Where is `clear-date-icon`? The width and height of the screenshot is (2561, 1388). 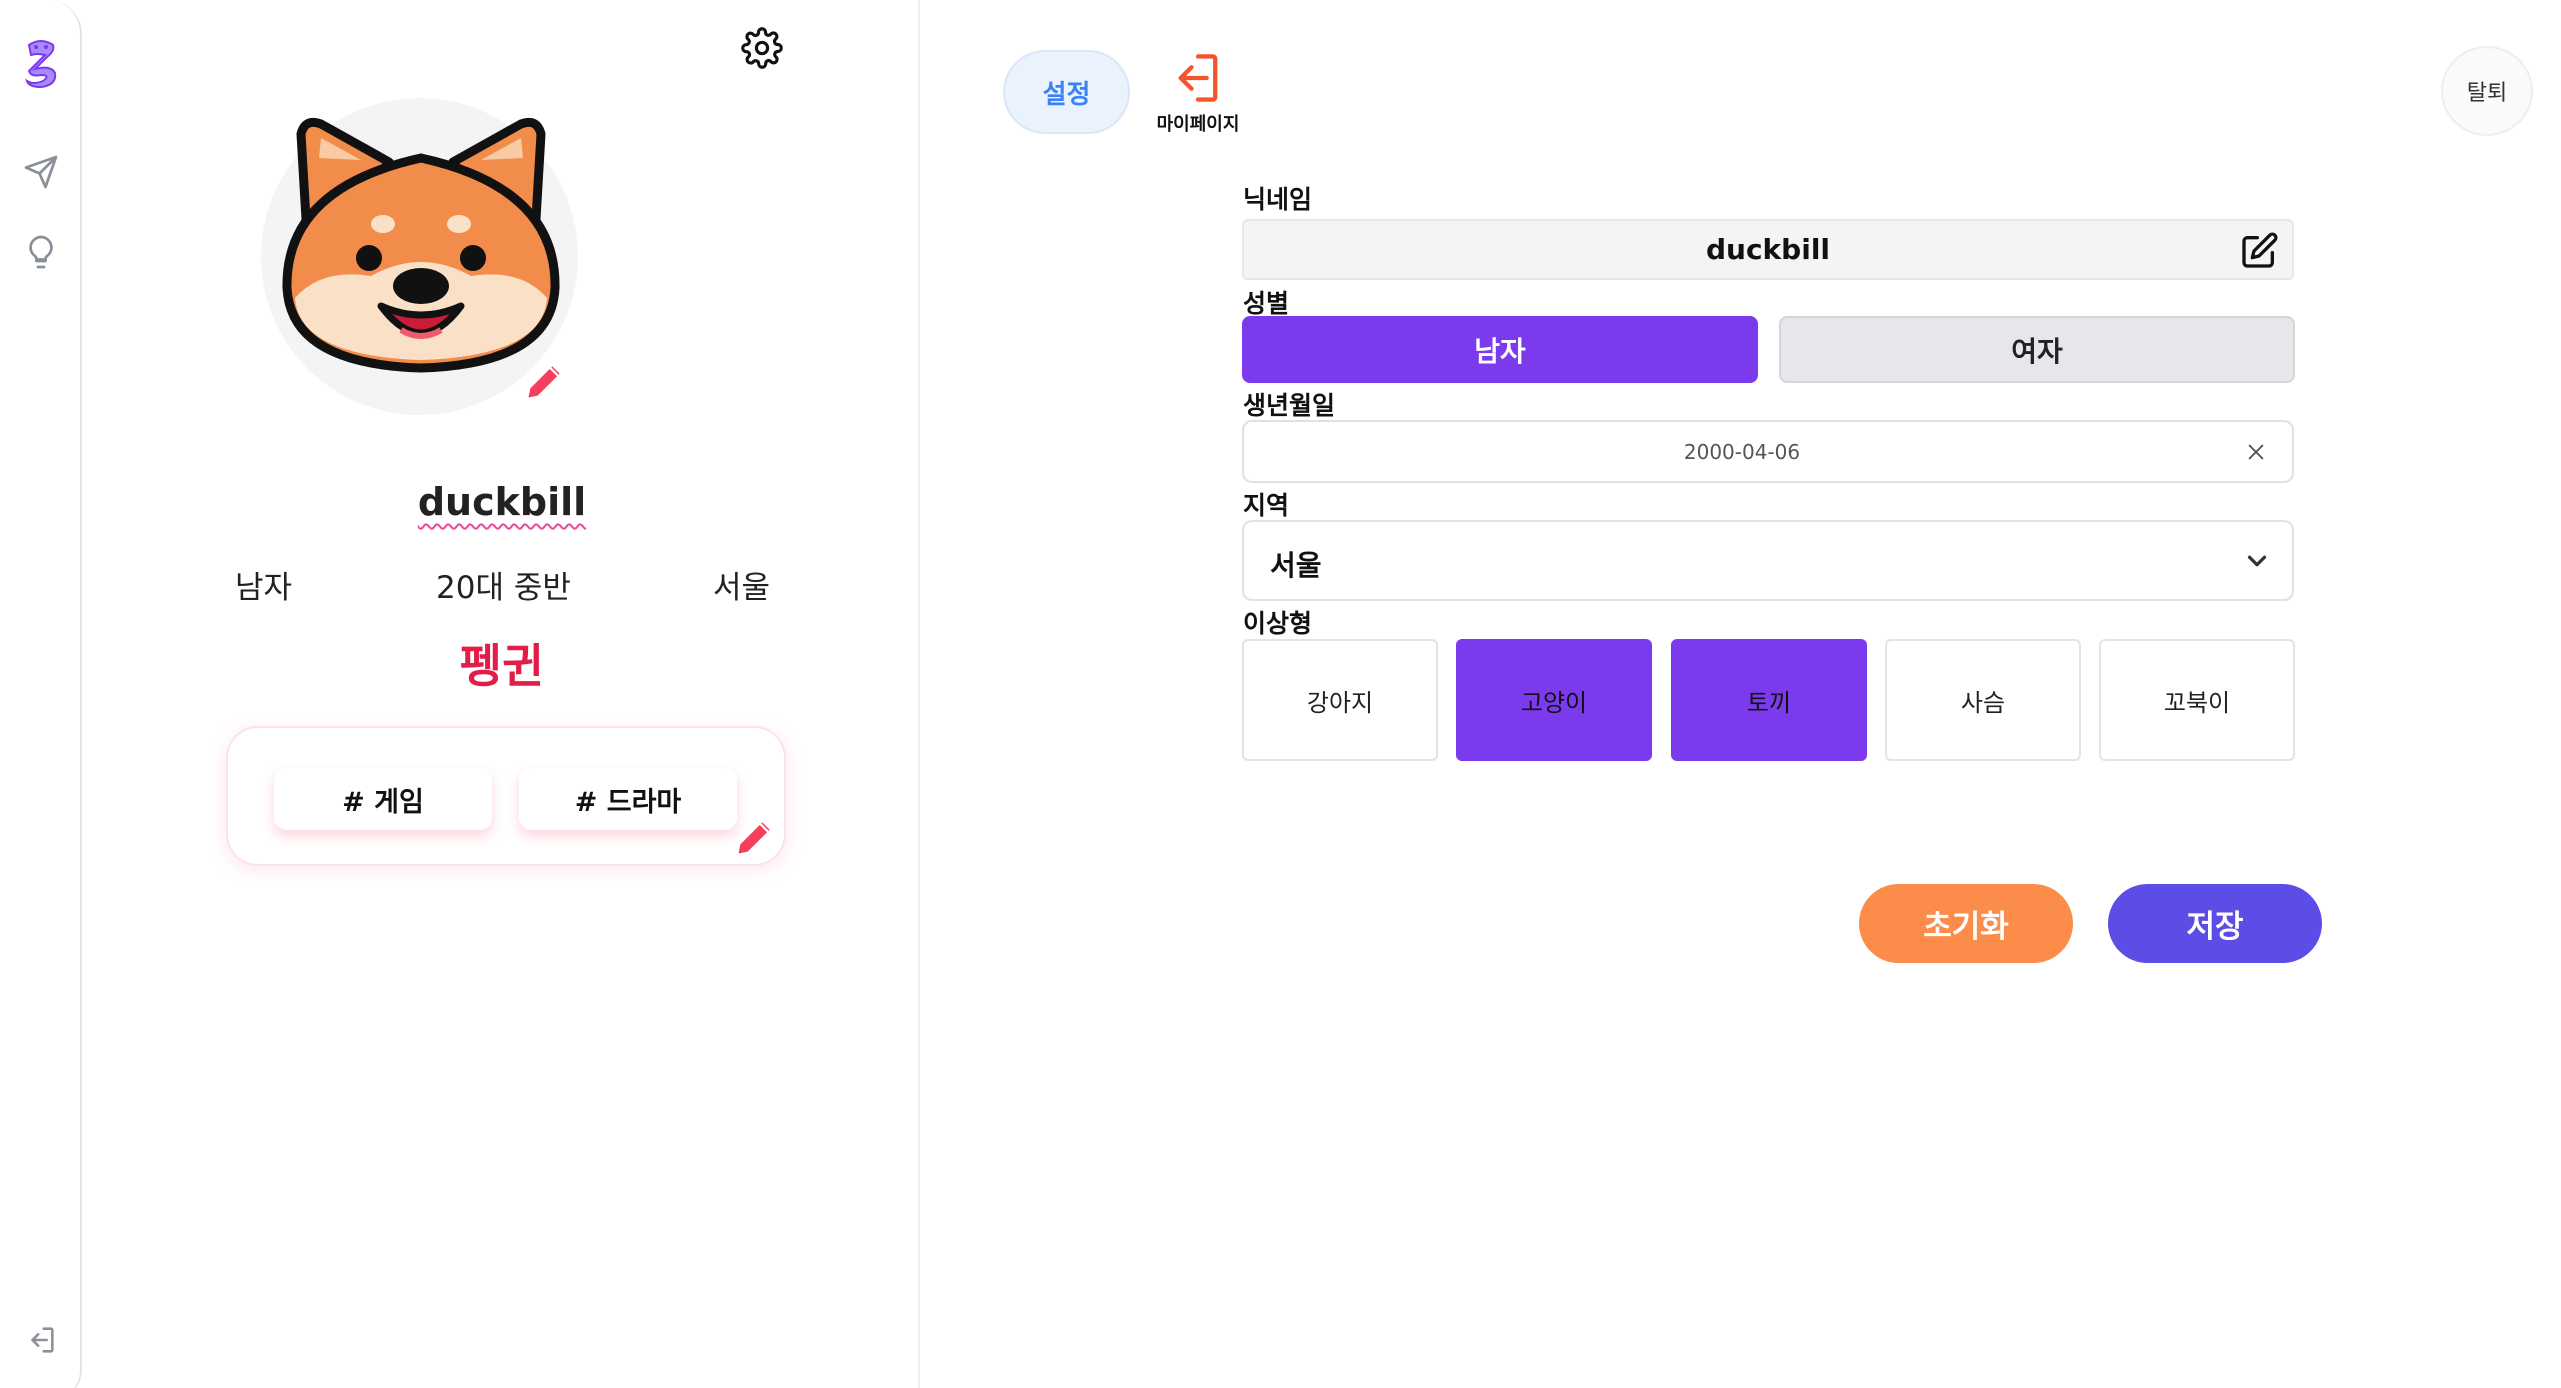
clear-date-icon is located at coordinates (2256, 452).